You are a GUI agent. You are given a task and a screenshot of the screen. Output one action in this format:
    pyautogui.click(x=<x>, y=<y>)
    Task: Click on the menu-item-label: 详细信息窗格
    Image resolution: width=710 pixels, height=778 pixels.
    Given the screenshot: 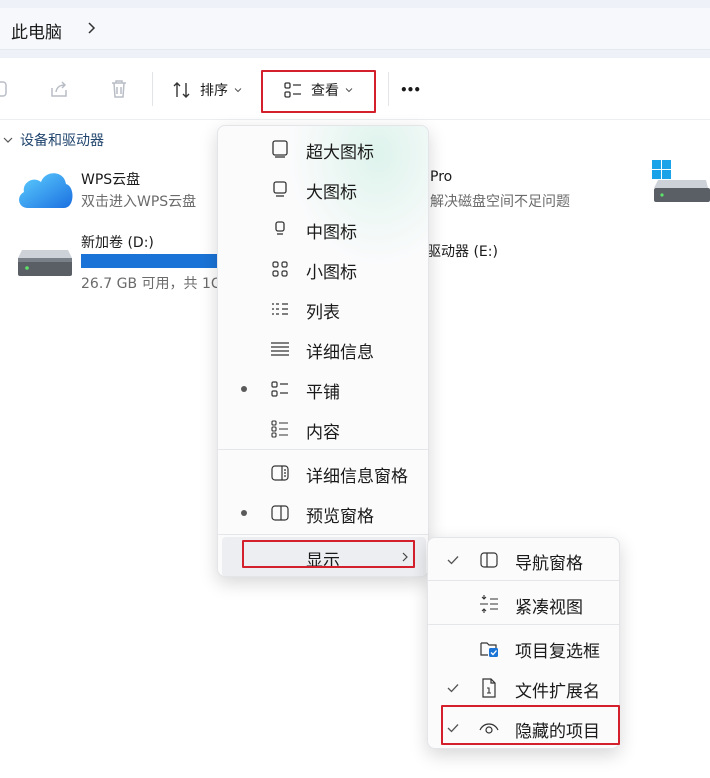 What is the action you would take?
    pyautogui.click(x=357, y=477)
    